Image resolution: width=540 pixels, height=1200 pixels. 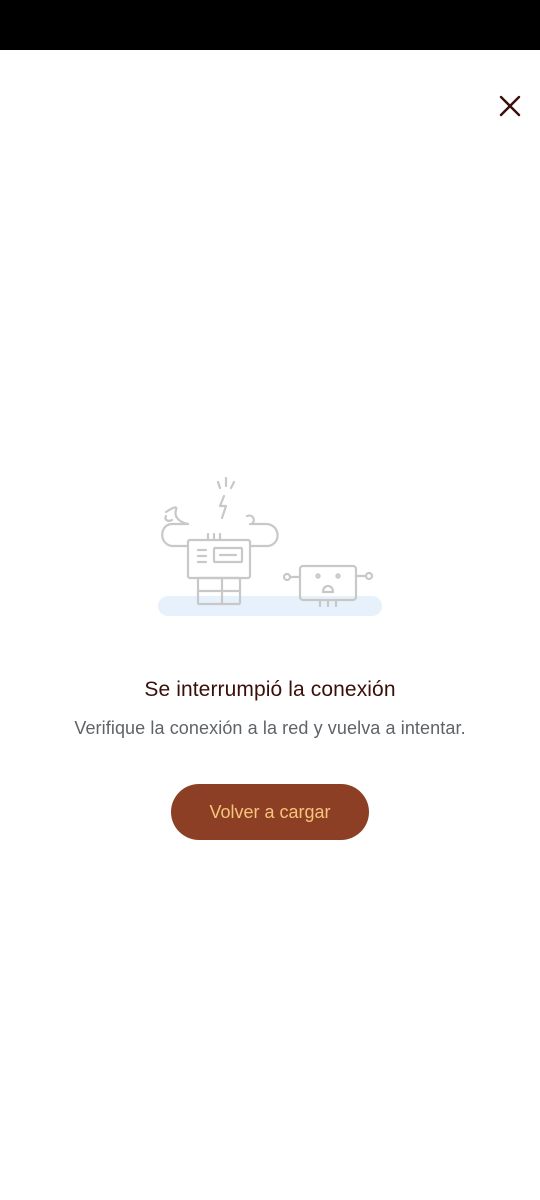 What do you see at coordinates (270, 689) in the screenshot?
I see `error-title: Se interrumpió la conexión` at bounding box center [270, 689].